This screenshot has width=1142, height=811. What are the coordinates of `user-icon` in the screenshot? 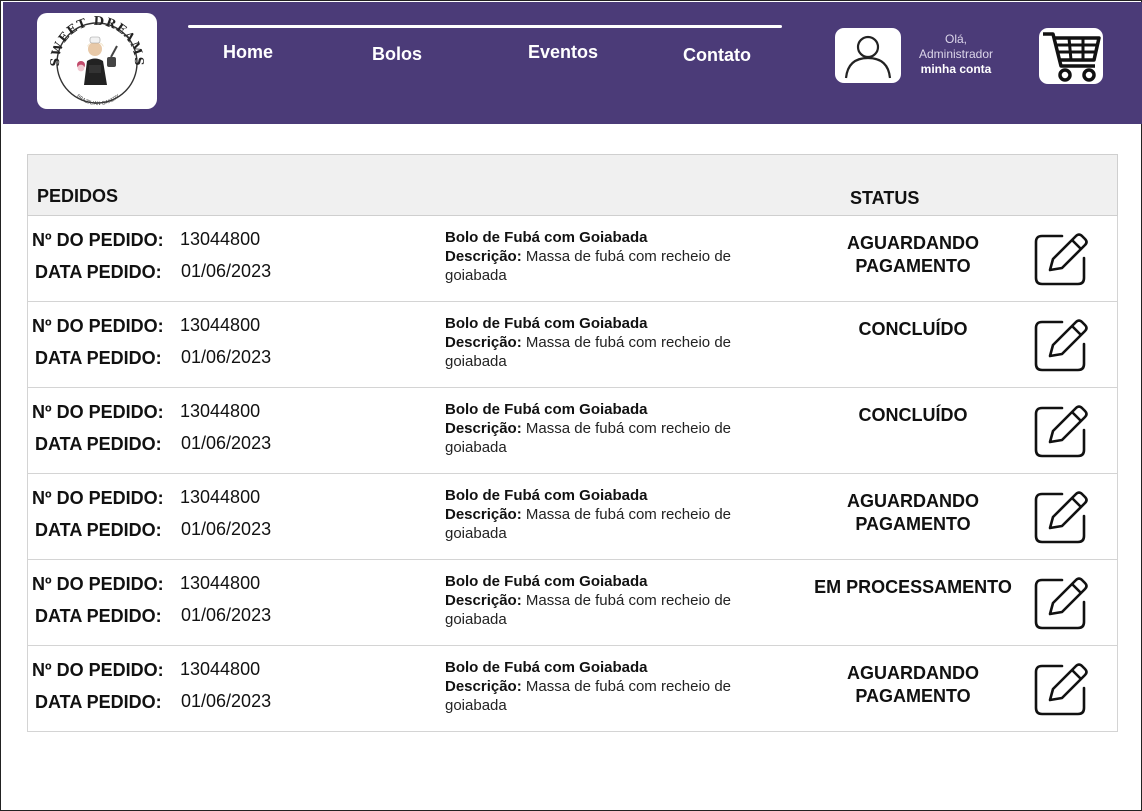 It's located at (868, 57).